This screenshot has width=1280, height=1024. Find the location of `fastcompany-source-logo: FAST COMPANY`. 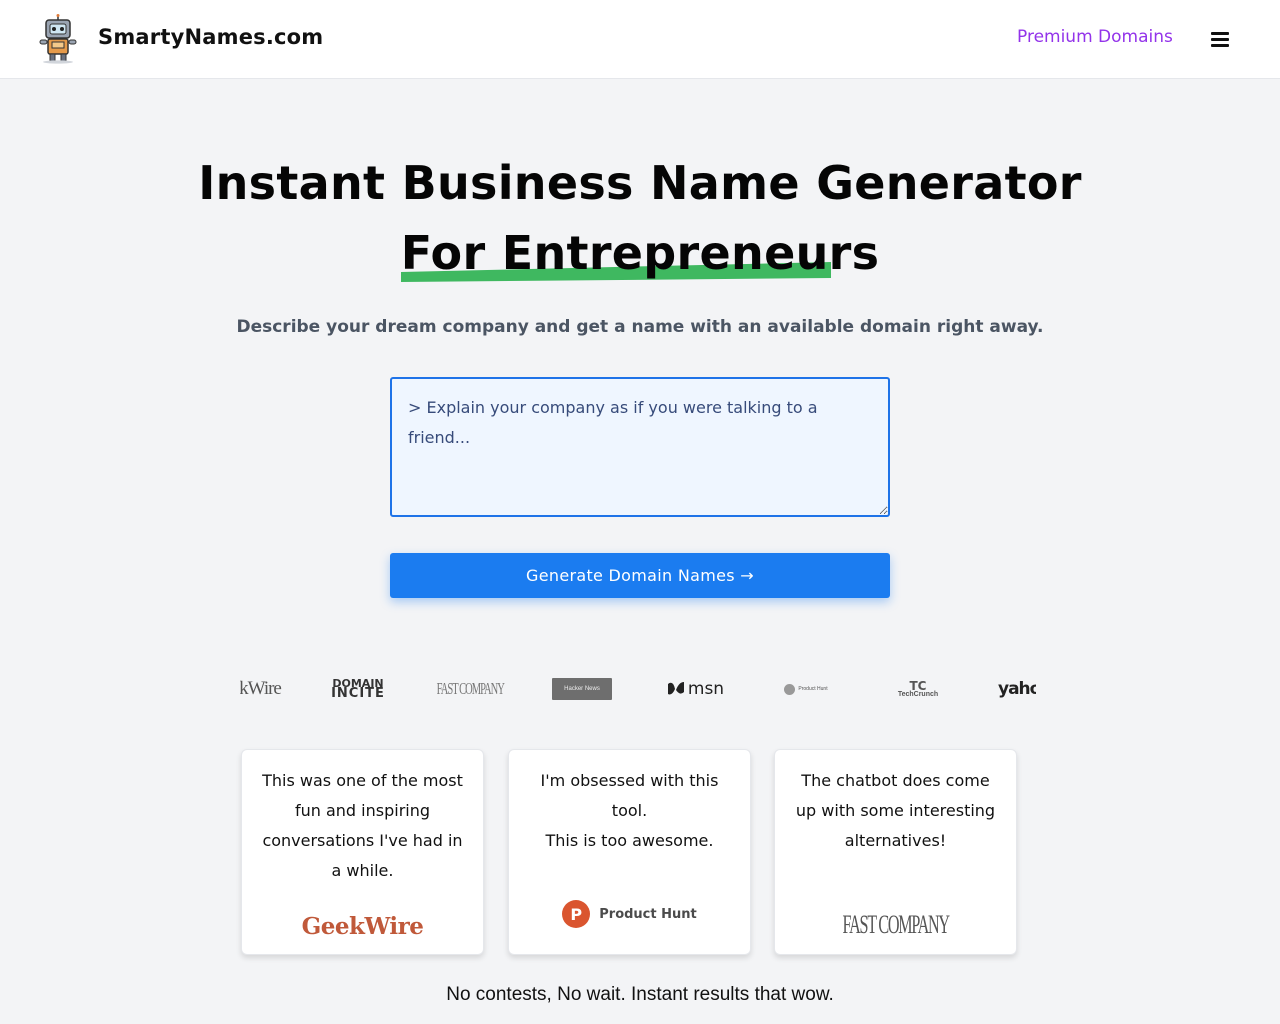

fastcompany-source-logo: FAST COMPANY is located at coordinates (895, 925).